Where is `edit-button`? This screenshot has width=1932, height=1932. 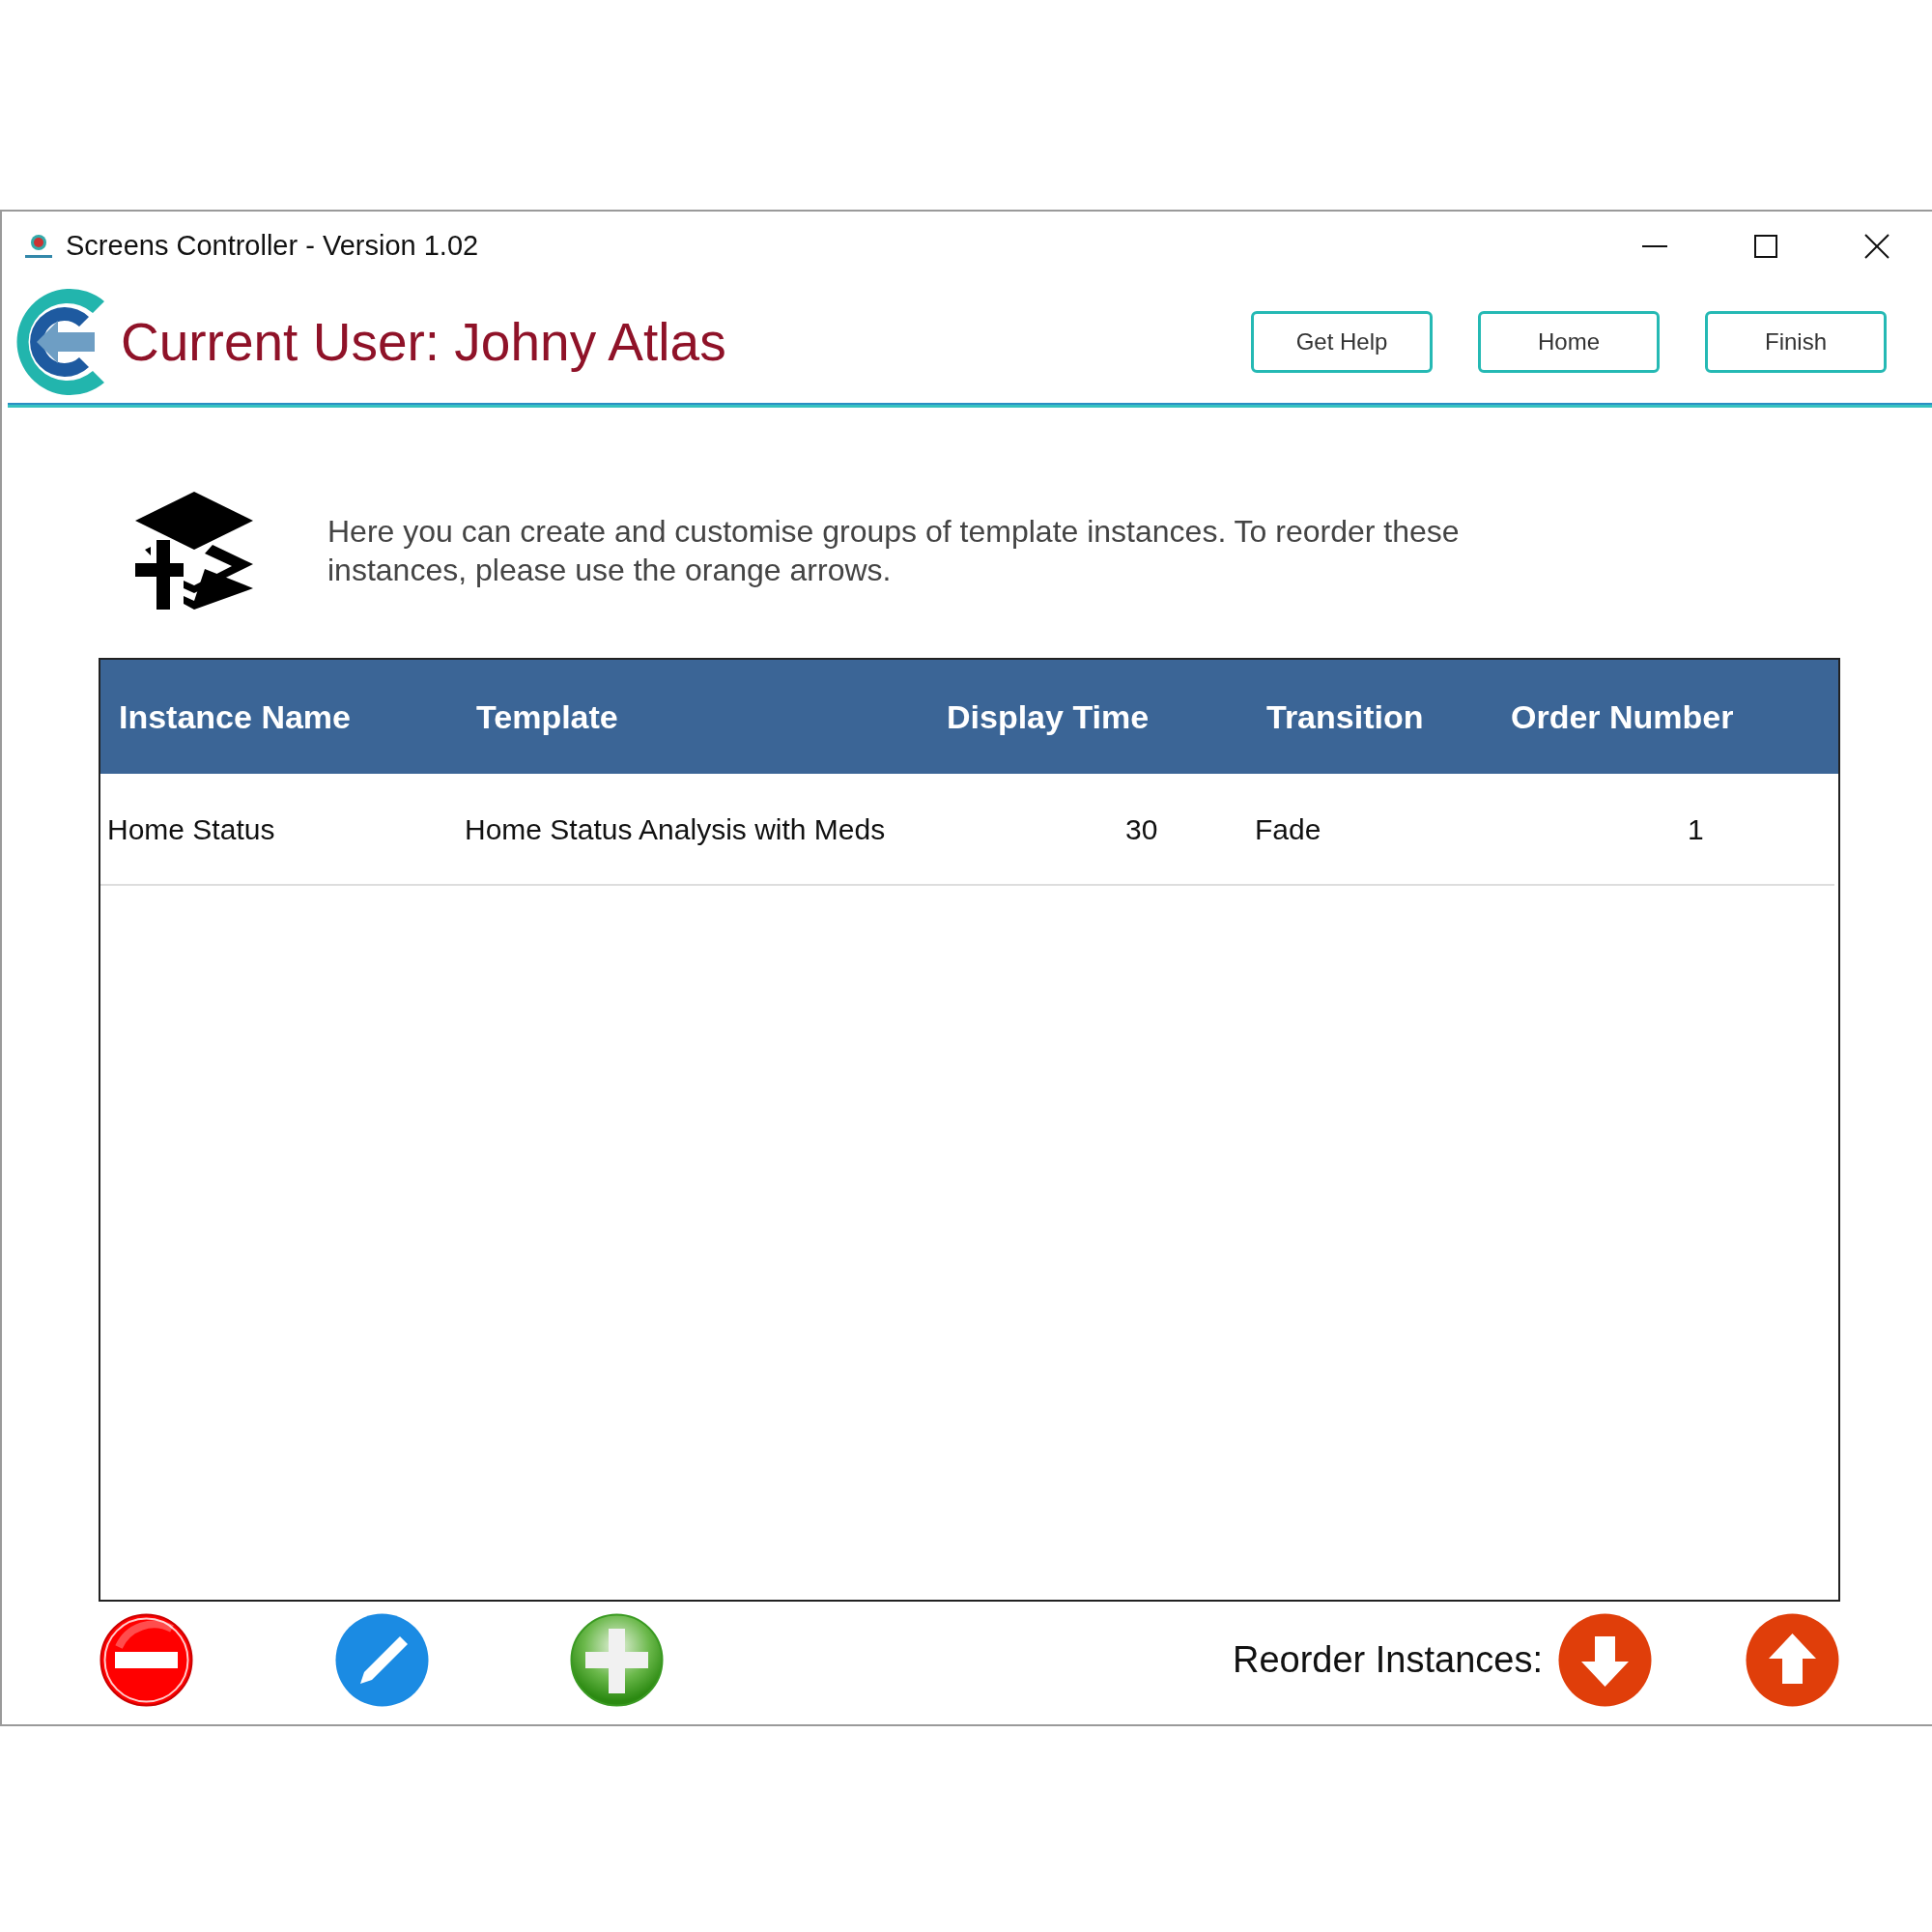
edit-button is located at coordinates (382, 1659).